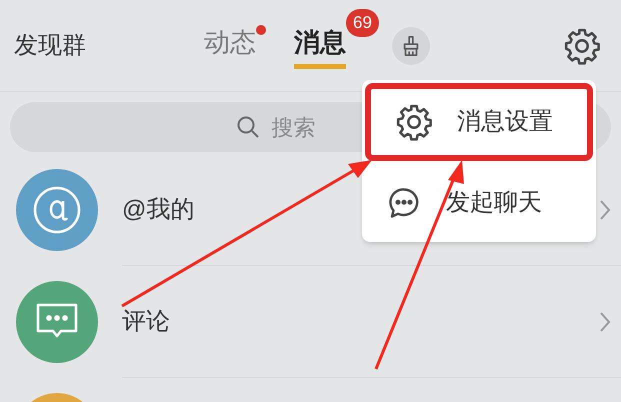  Describe the element at coordinates (57, 210) in the screenshot. I see `at-sign-icon` at that location.